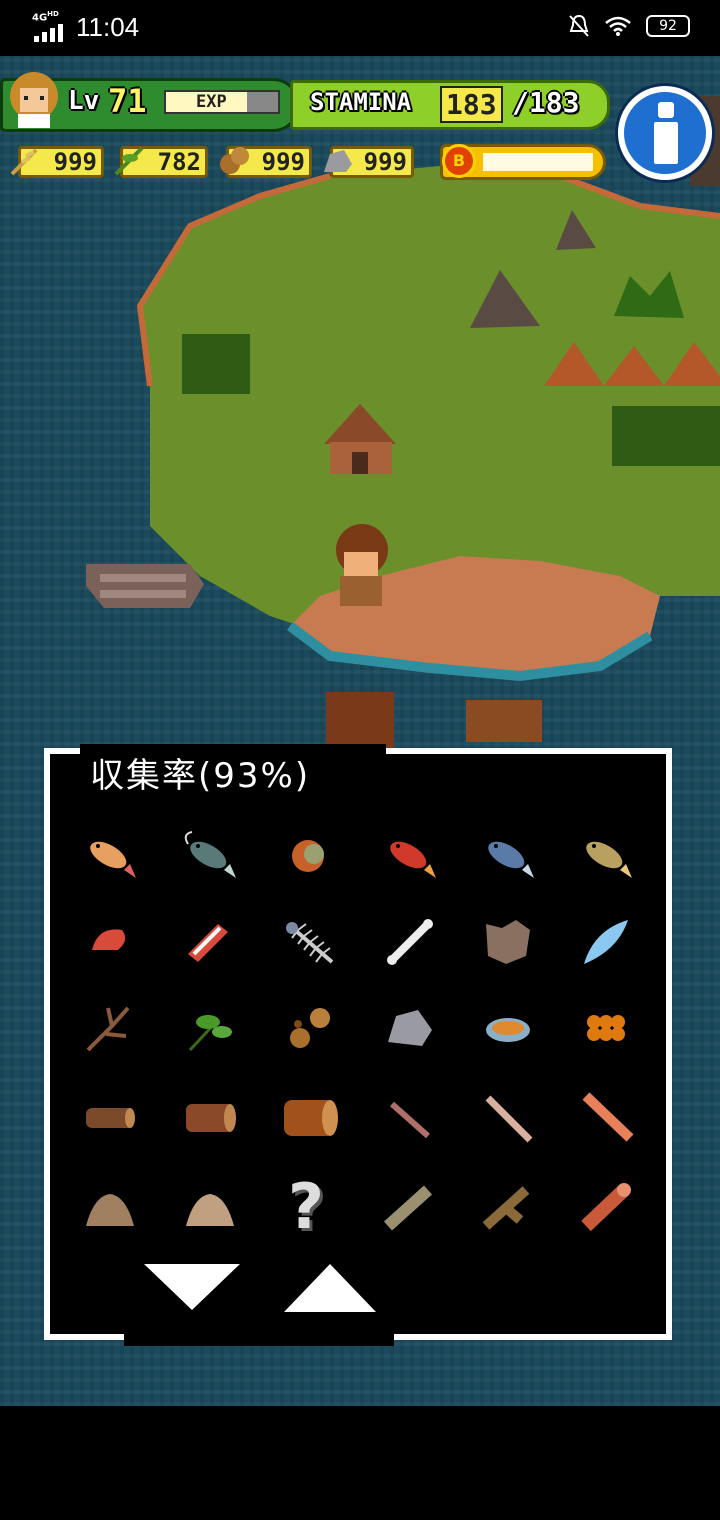 The height and width of the screenshot is (1520, 720). What do you see at coordinates (471, 104) in the screenshot?
I see `stamina-current: 183` at bounding box center [471, 104].